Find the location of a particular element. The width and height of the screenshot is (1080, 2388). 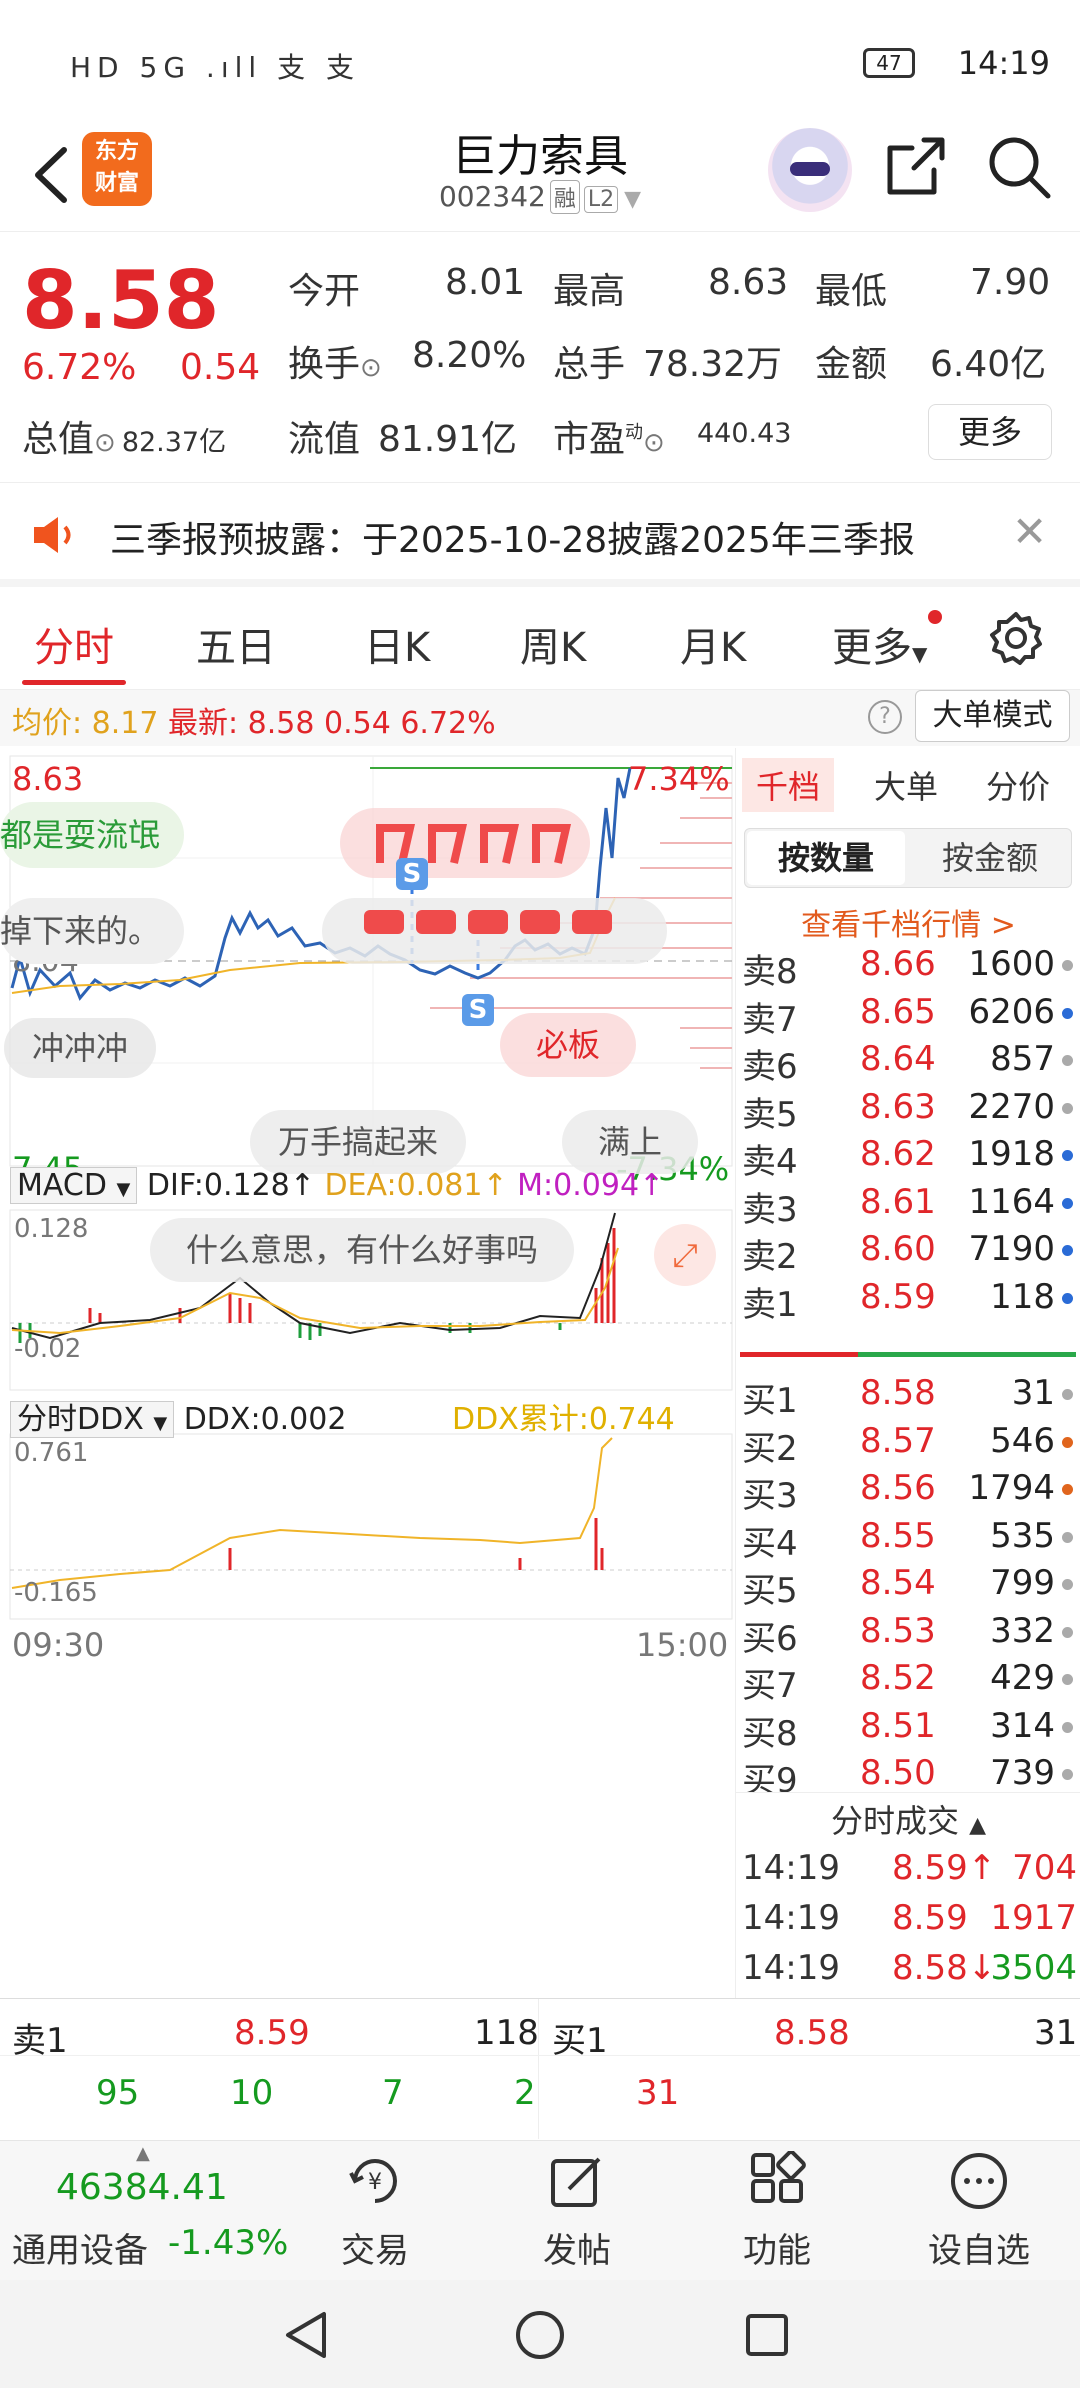

tab-big-orders: 大单 is located at coordinates (906, 785).